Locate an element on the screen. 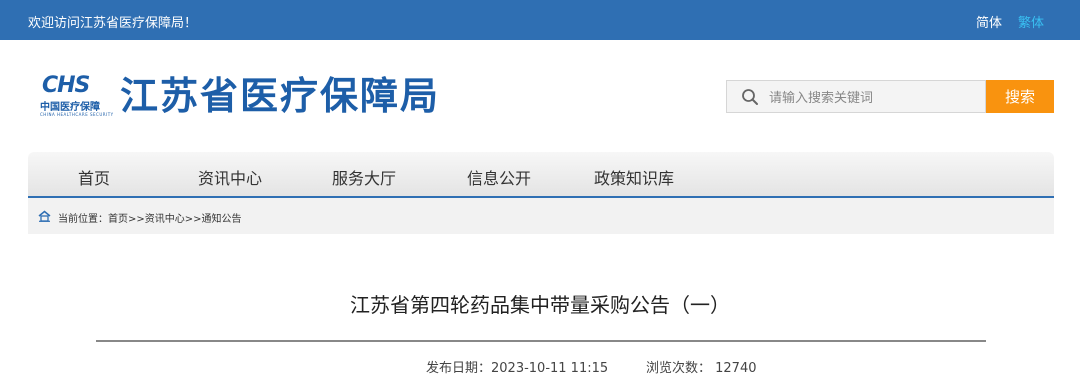 The image size is (1080, 382). site-title: 江苏省医疗保障局 is located at coordinates (280, 96).